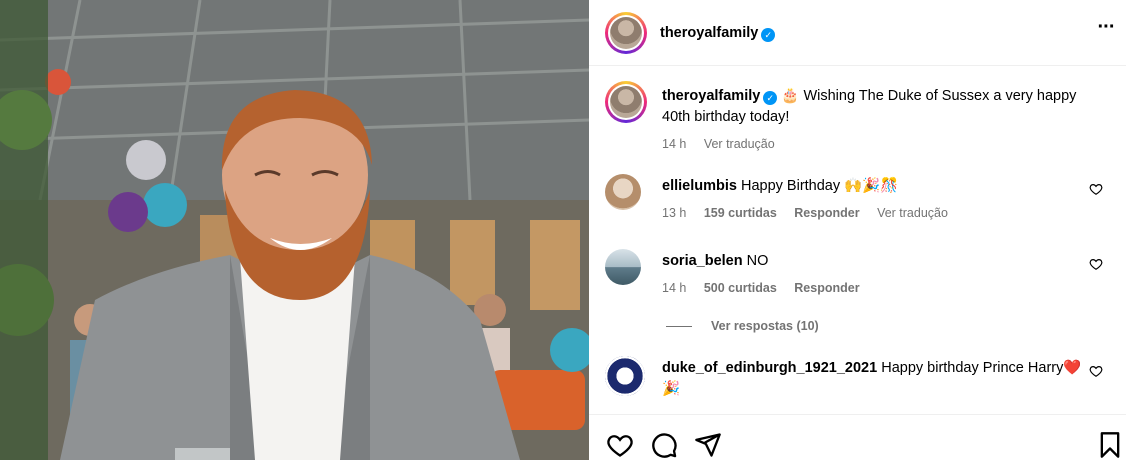  Describe the element at coordinates (757, 261) in the screenshot. I see `comment-text: NO` at that location.